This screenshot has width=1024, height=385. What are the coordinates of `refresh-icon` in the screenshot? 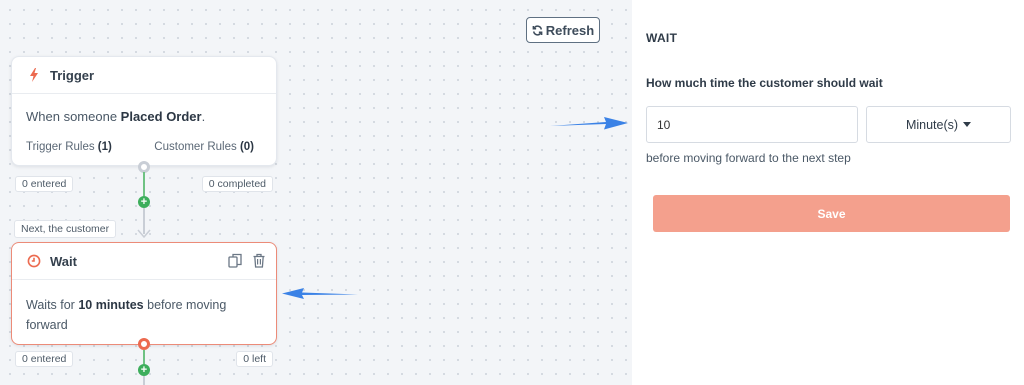 It's located at (537, 30).